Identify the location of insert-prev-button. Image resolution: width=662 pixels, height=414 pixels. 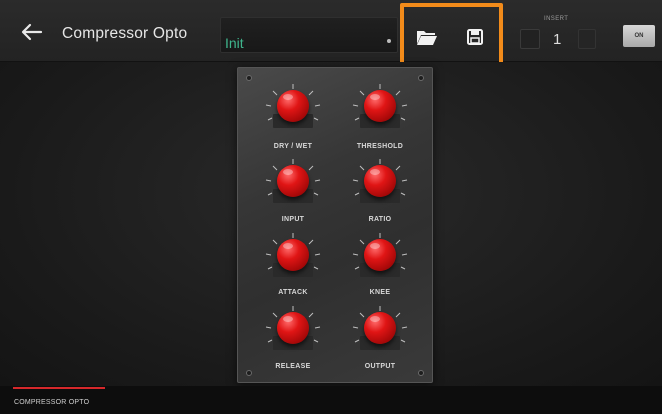
(530, 39).